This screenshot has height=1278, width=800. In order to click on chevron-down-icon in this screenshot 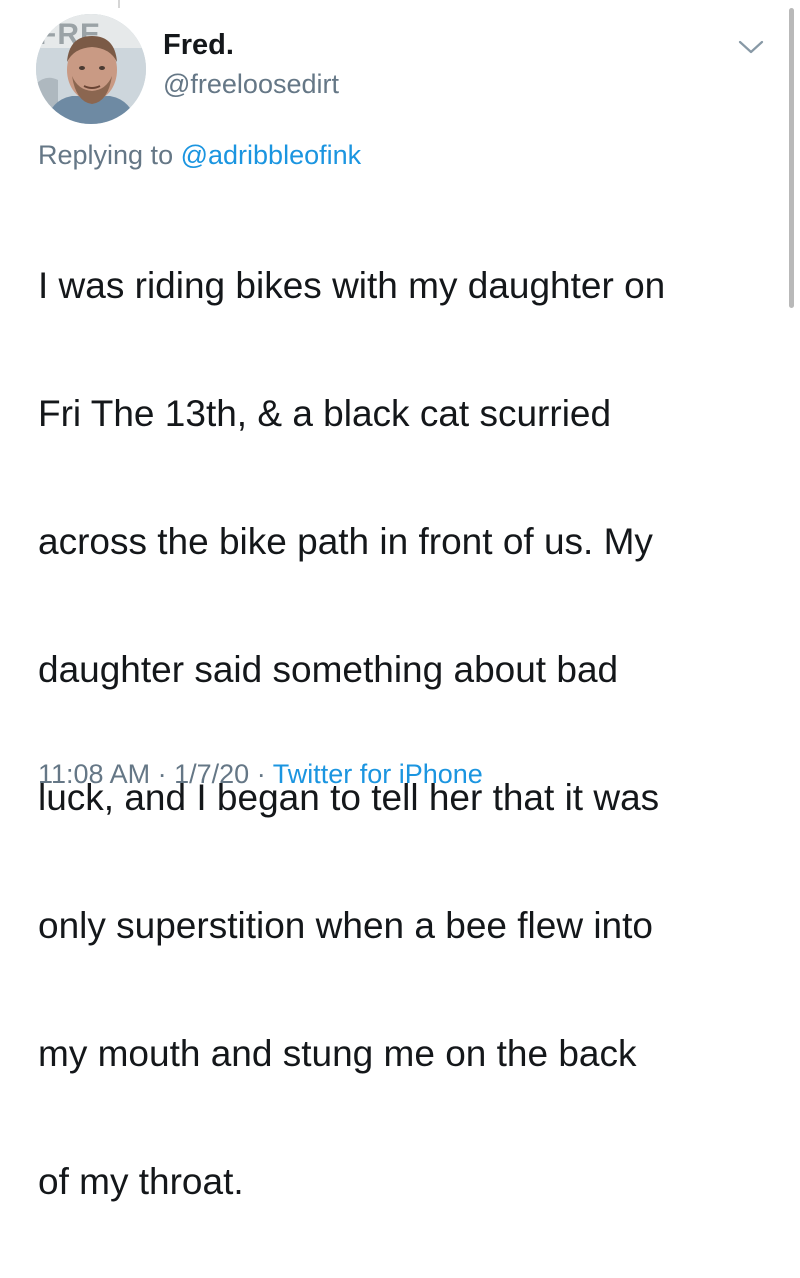, I will do `click(751, 47)`.